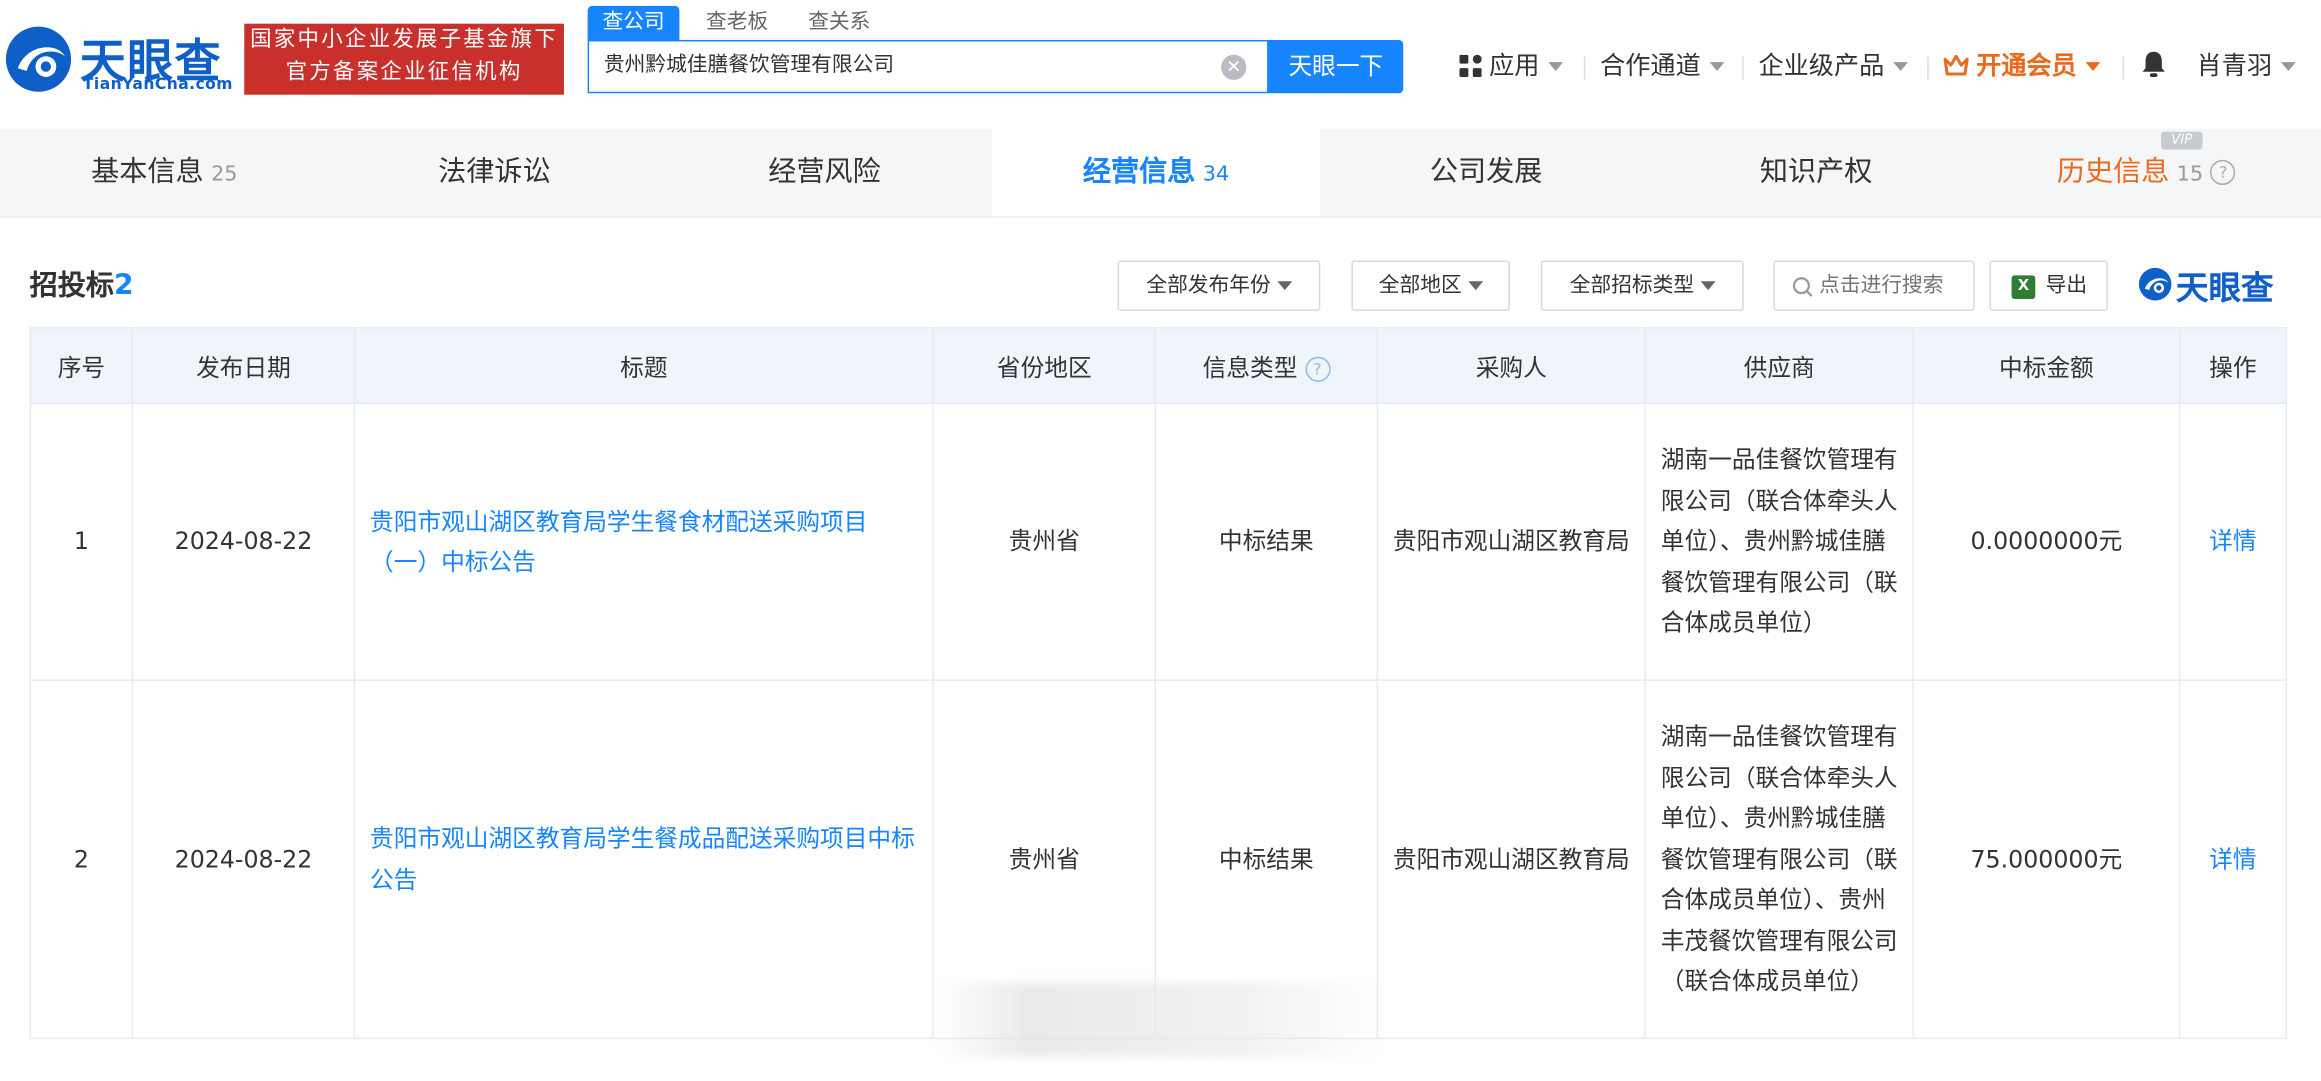 The width and height of the screenshot is (2321, 1081). Describe the element at coordinates (81, 541) in the screenshot. I see `cell-no: 1` at that location.